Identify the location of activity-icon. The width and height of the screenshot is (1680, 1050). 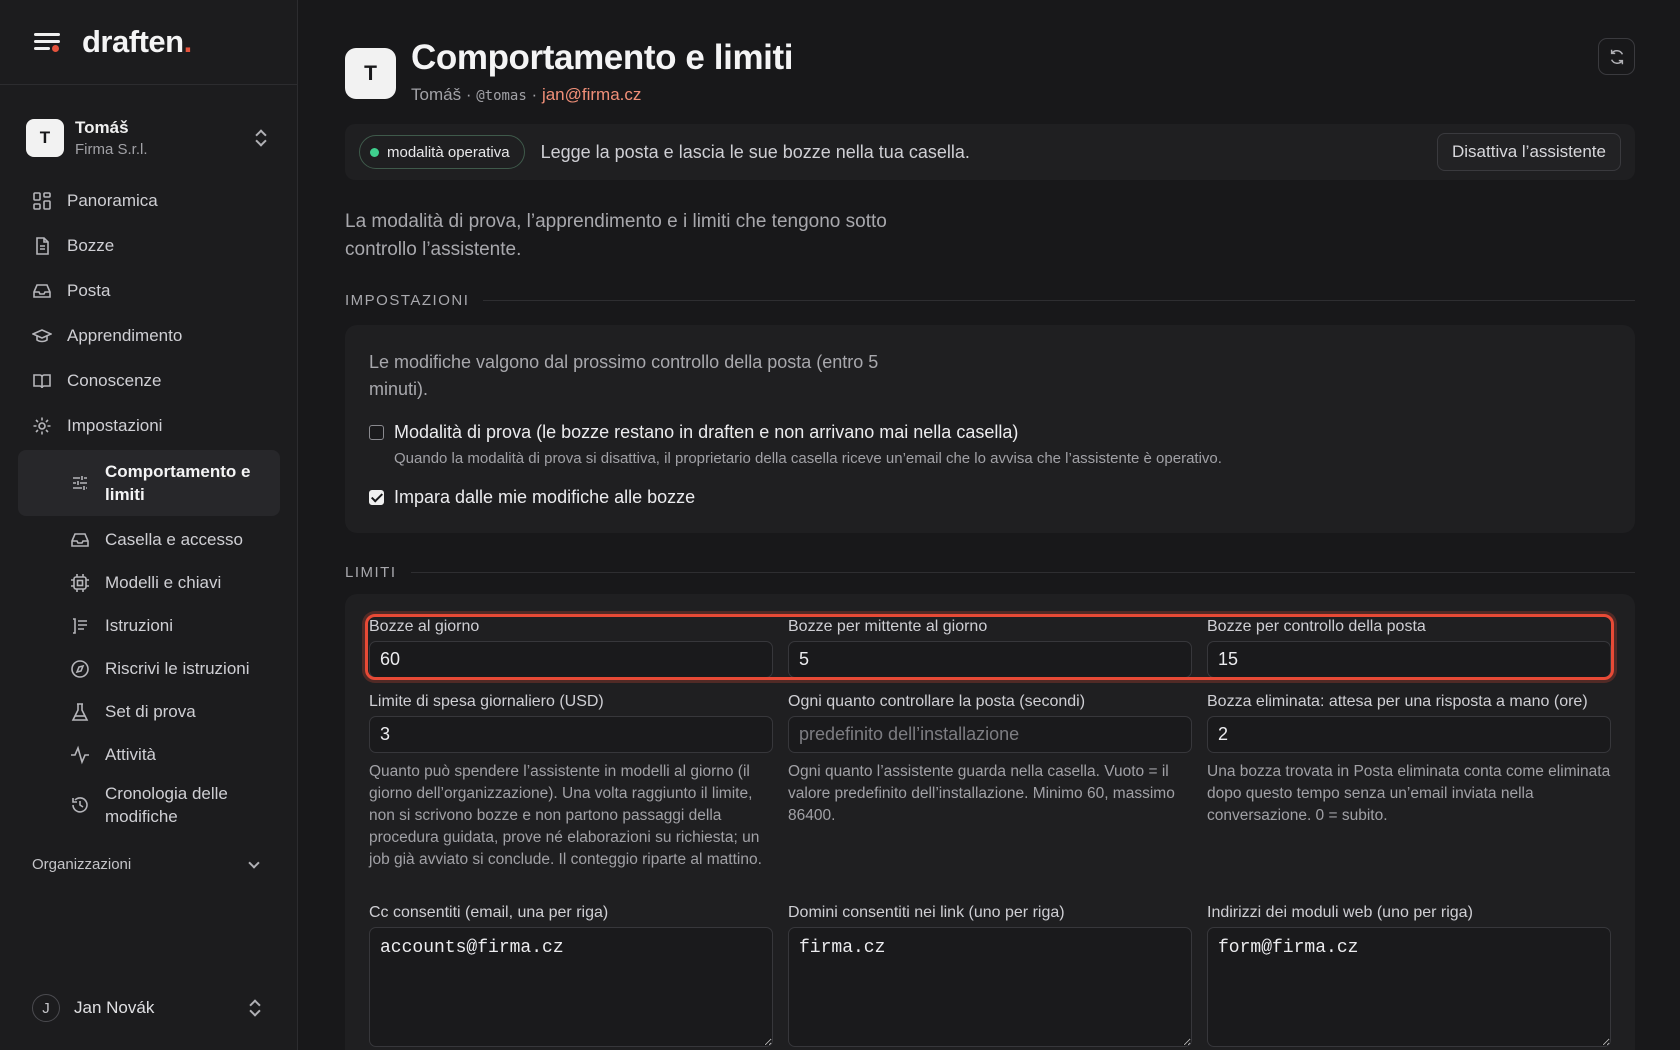
(80, 755).